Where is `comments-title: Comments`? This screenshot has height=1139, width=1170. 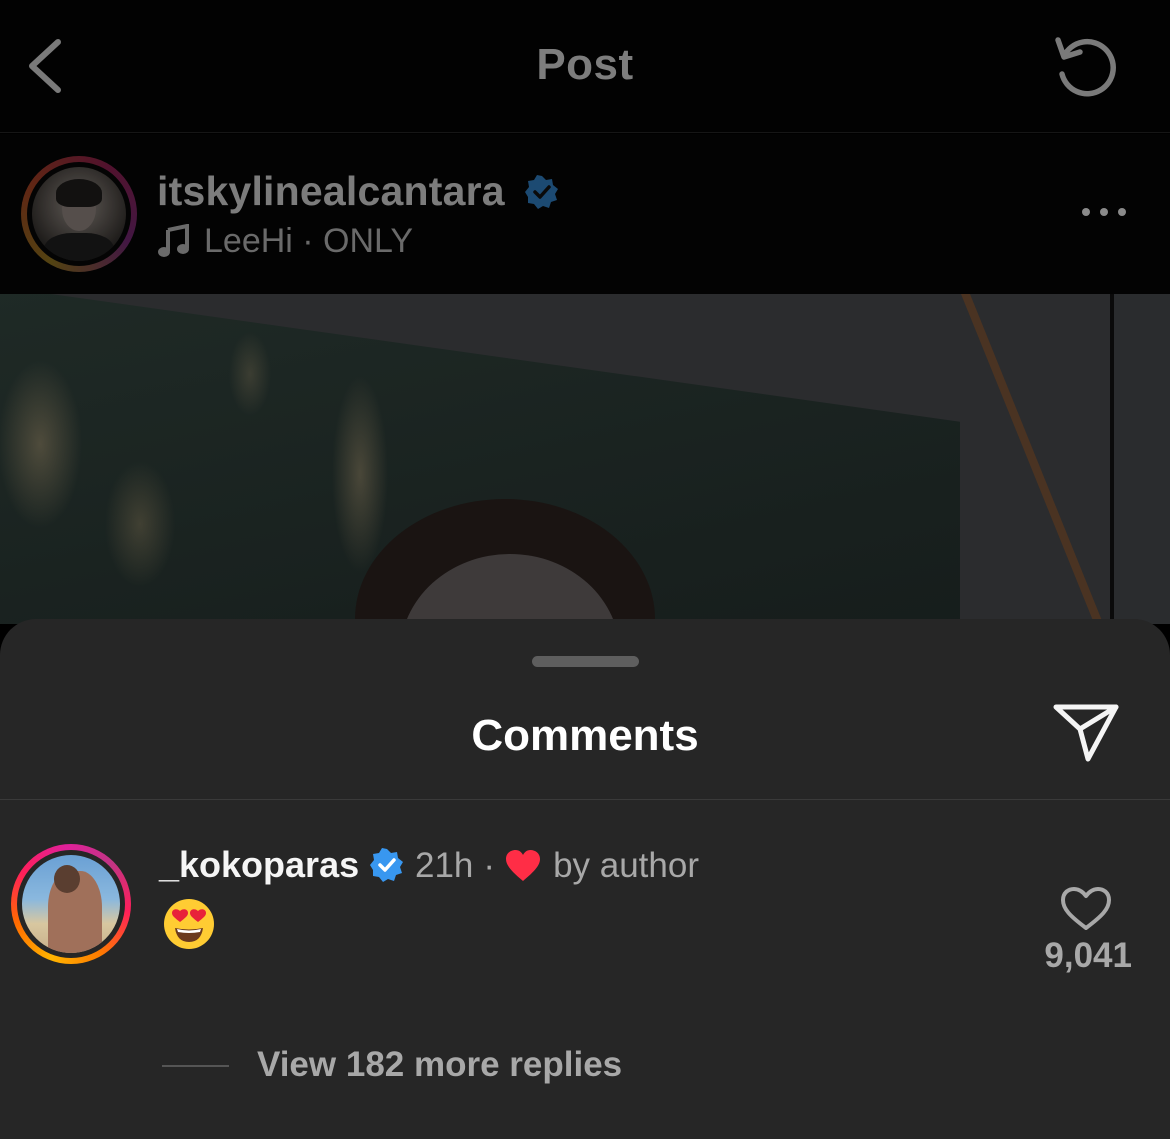 comments-title: Comments is located at coordinates (585, 735).